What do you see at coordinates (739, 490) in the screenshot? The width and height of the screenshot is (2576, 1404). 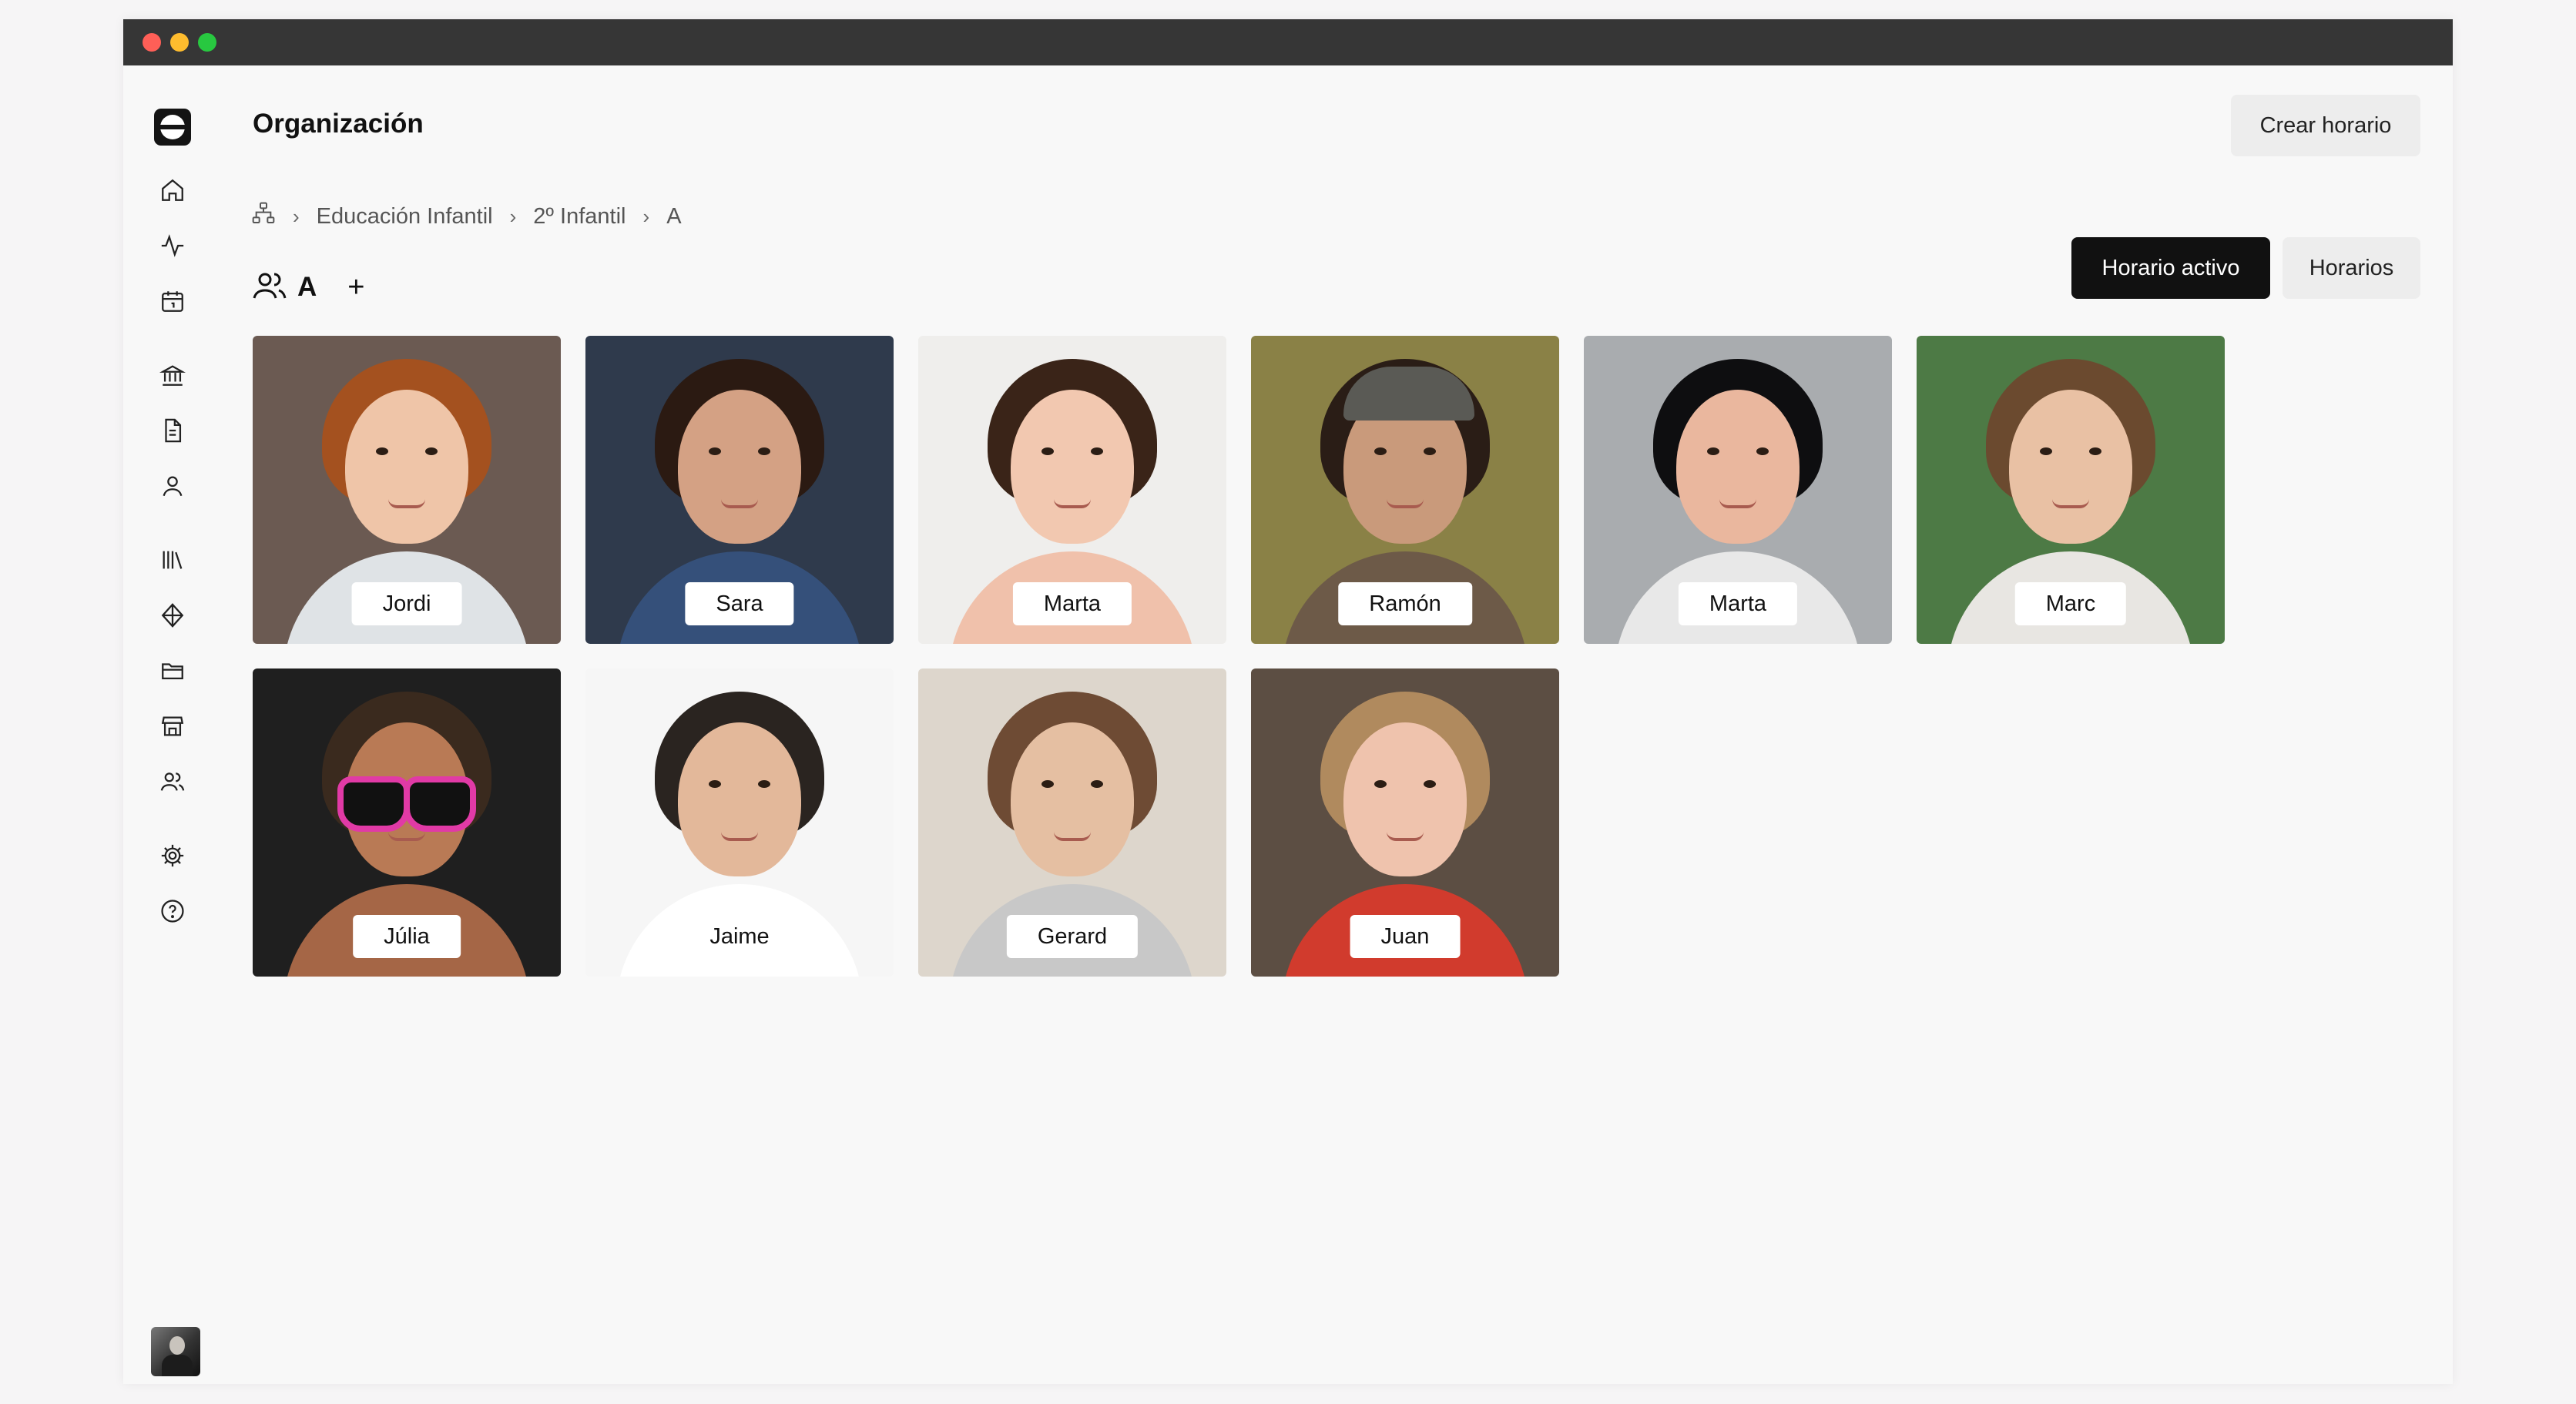 I see `student-card: Sara` at bounding box center [739, 490].